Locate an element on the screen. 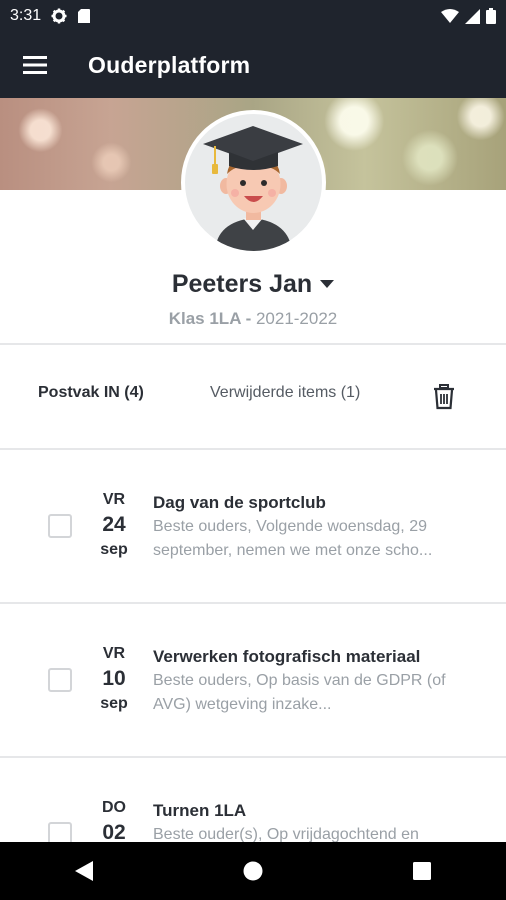 The width and height of the screenshot is (506, 900). message-date: DO 02 is located at coordinates (114, 820).